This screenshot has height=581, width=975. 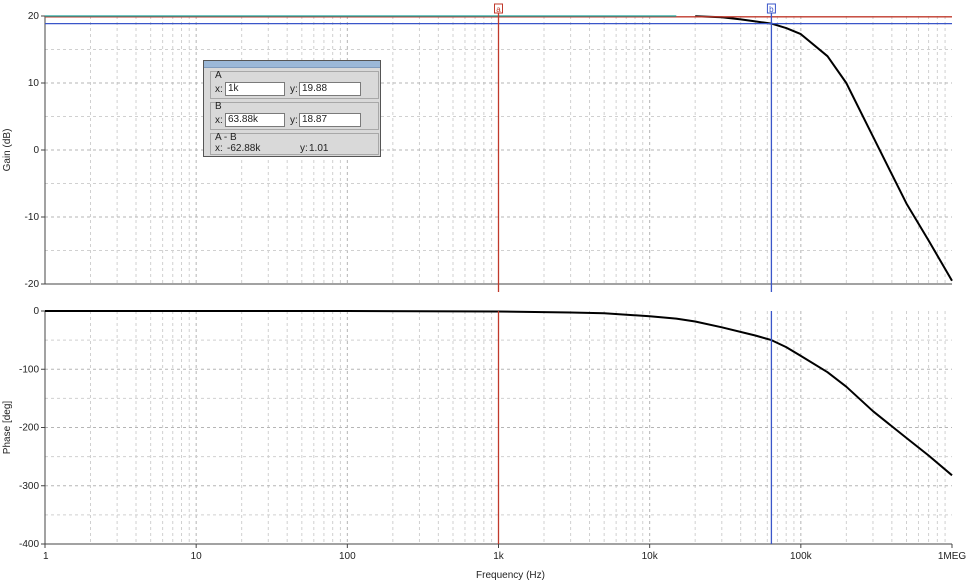 I want to click on cursor-b-title: B, so click(x=218, y=106).